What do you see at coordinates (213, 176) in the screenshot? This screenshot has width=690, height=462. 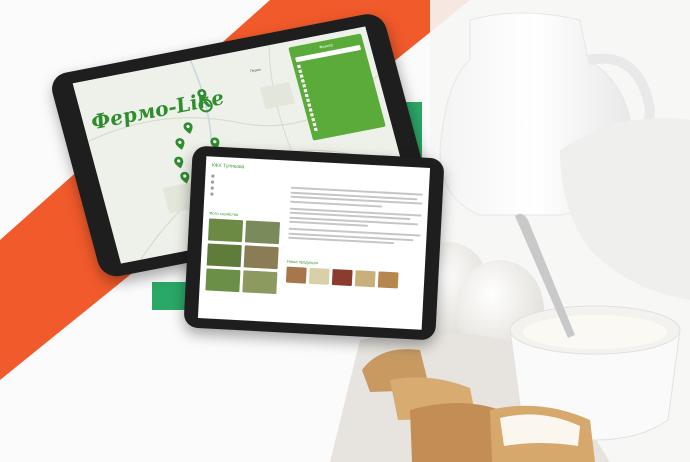 I see `location-icon` at bounding box center [213, 176].